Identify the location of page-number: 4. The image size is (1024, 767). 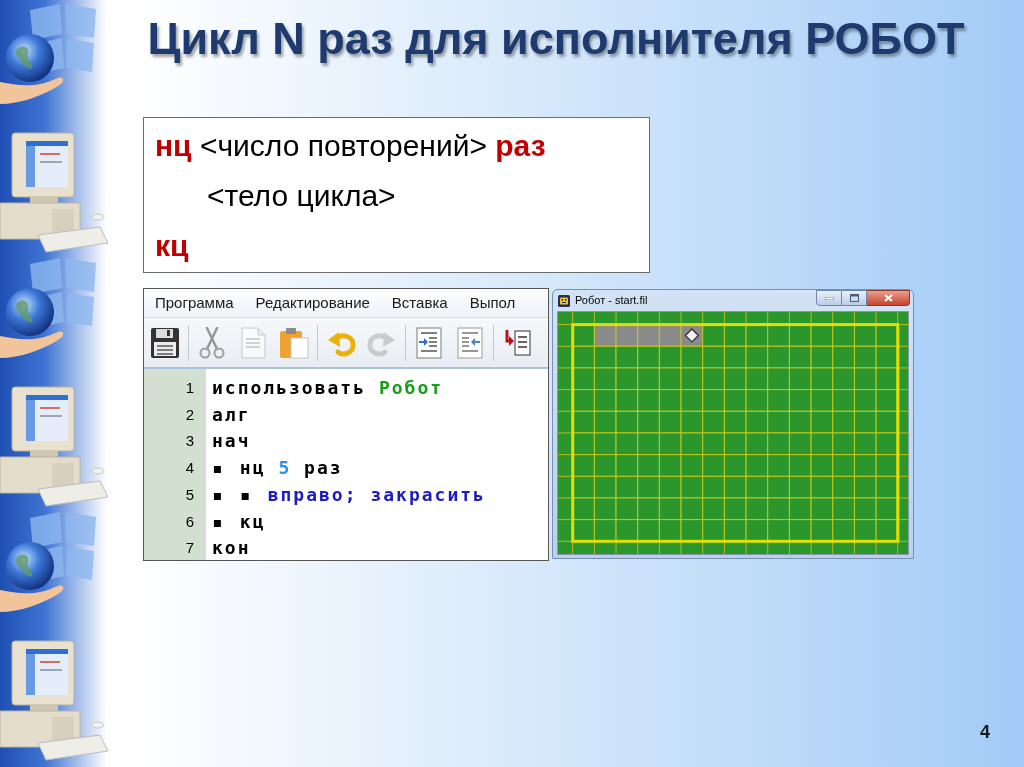
(985, 732).